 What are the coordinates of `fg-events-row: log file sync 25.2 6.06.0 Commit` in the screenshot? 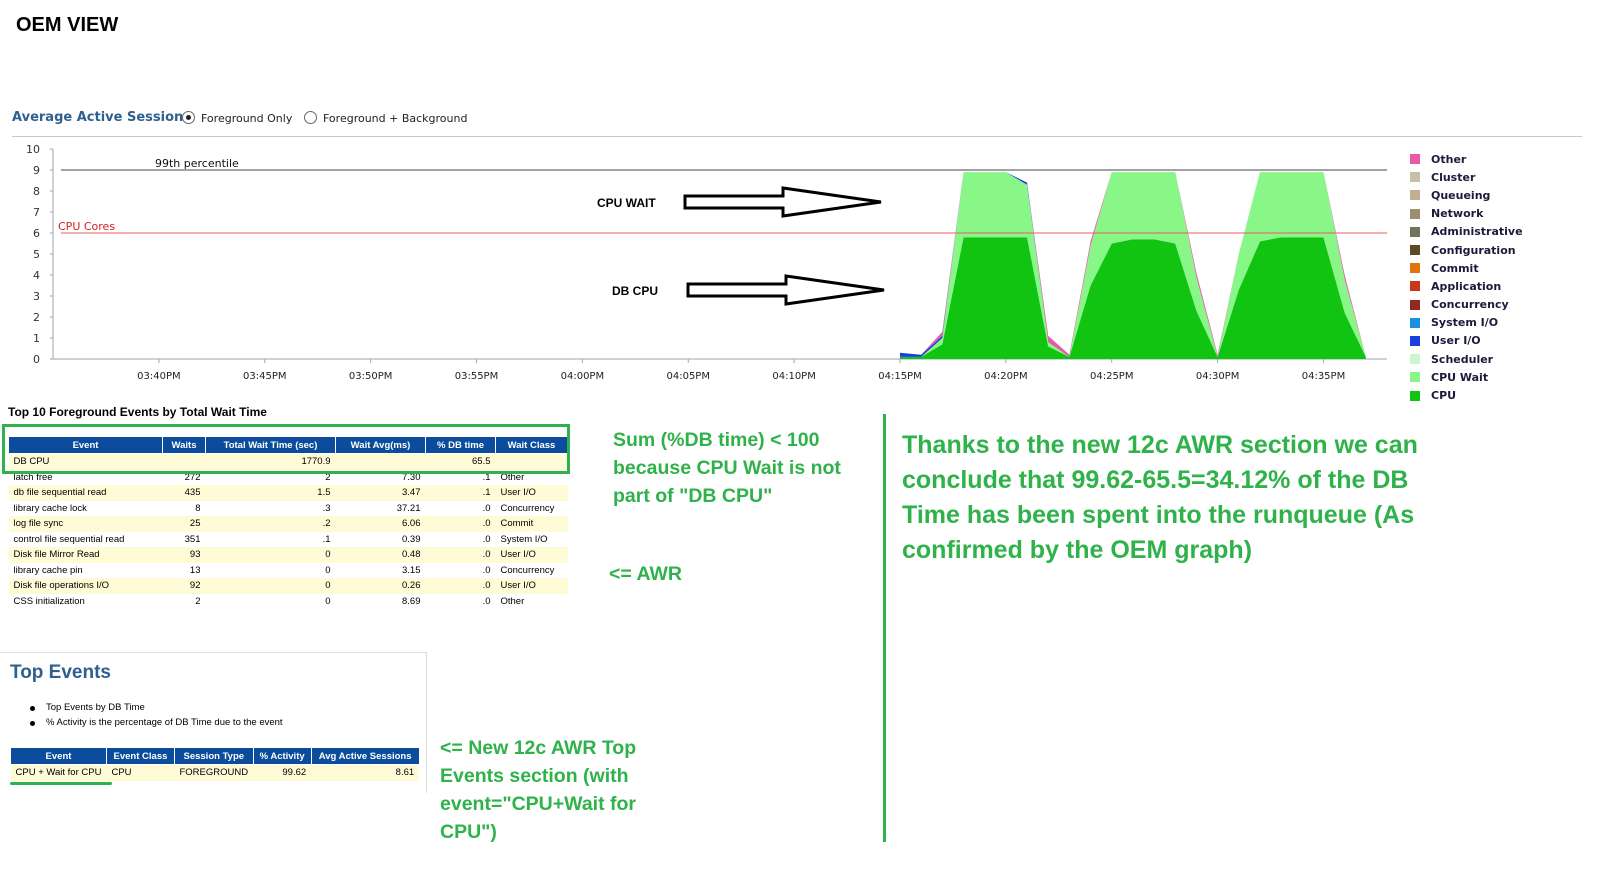 It's located at (288, 524).